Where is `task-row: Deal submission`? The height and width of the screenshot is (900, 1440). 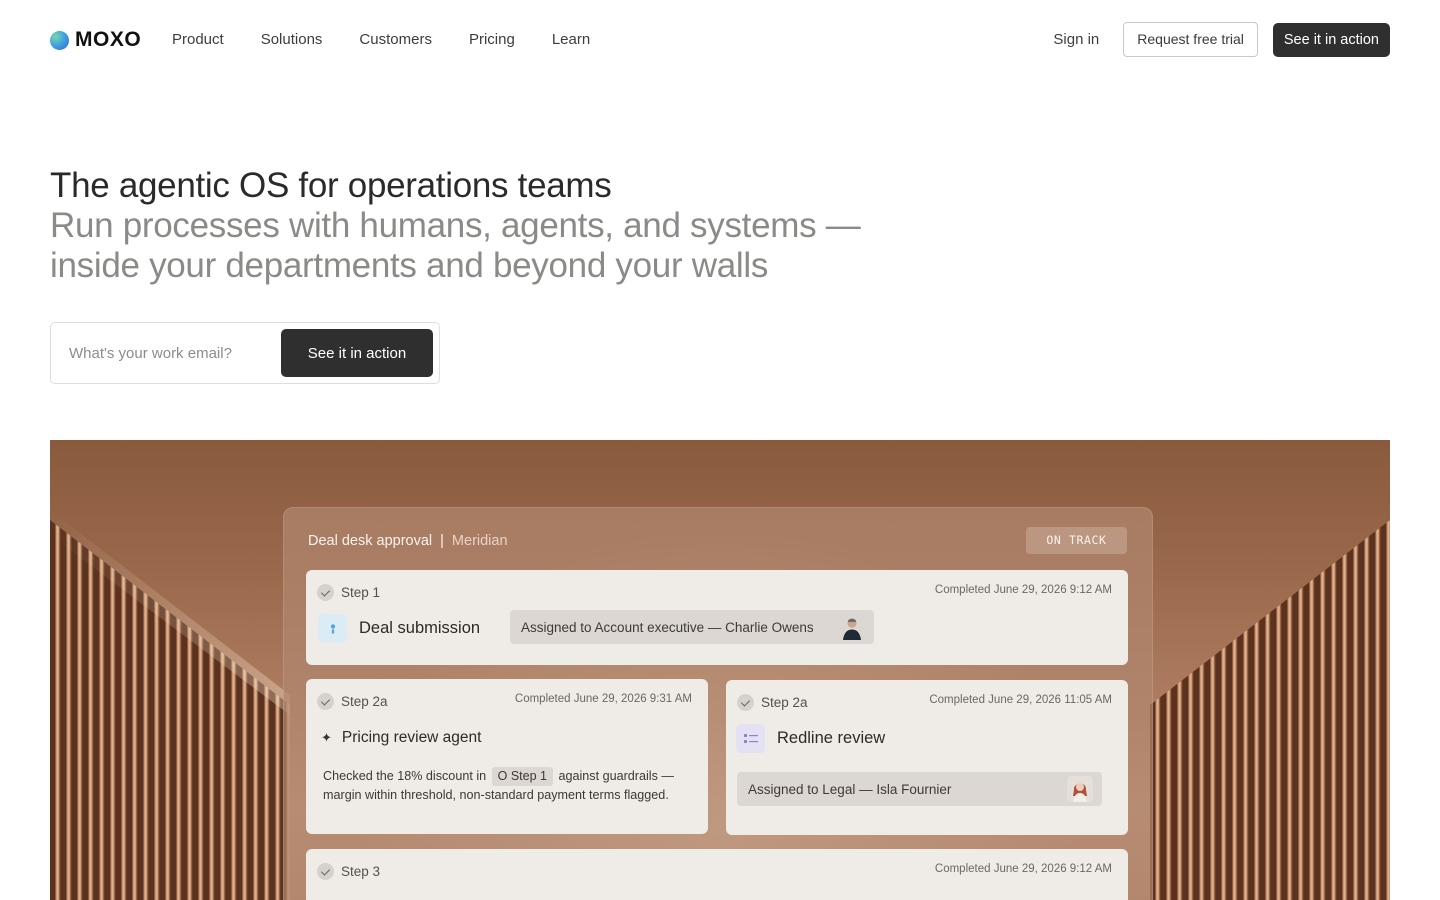 task-row: Deal submission is located at coordinates (399, 628).